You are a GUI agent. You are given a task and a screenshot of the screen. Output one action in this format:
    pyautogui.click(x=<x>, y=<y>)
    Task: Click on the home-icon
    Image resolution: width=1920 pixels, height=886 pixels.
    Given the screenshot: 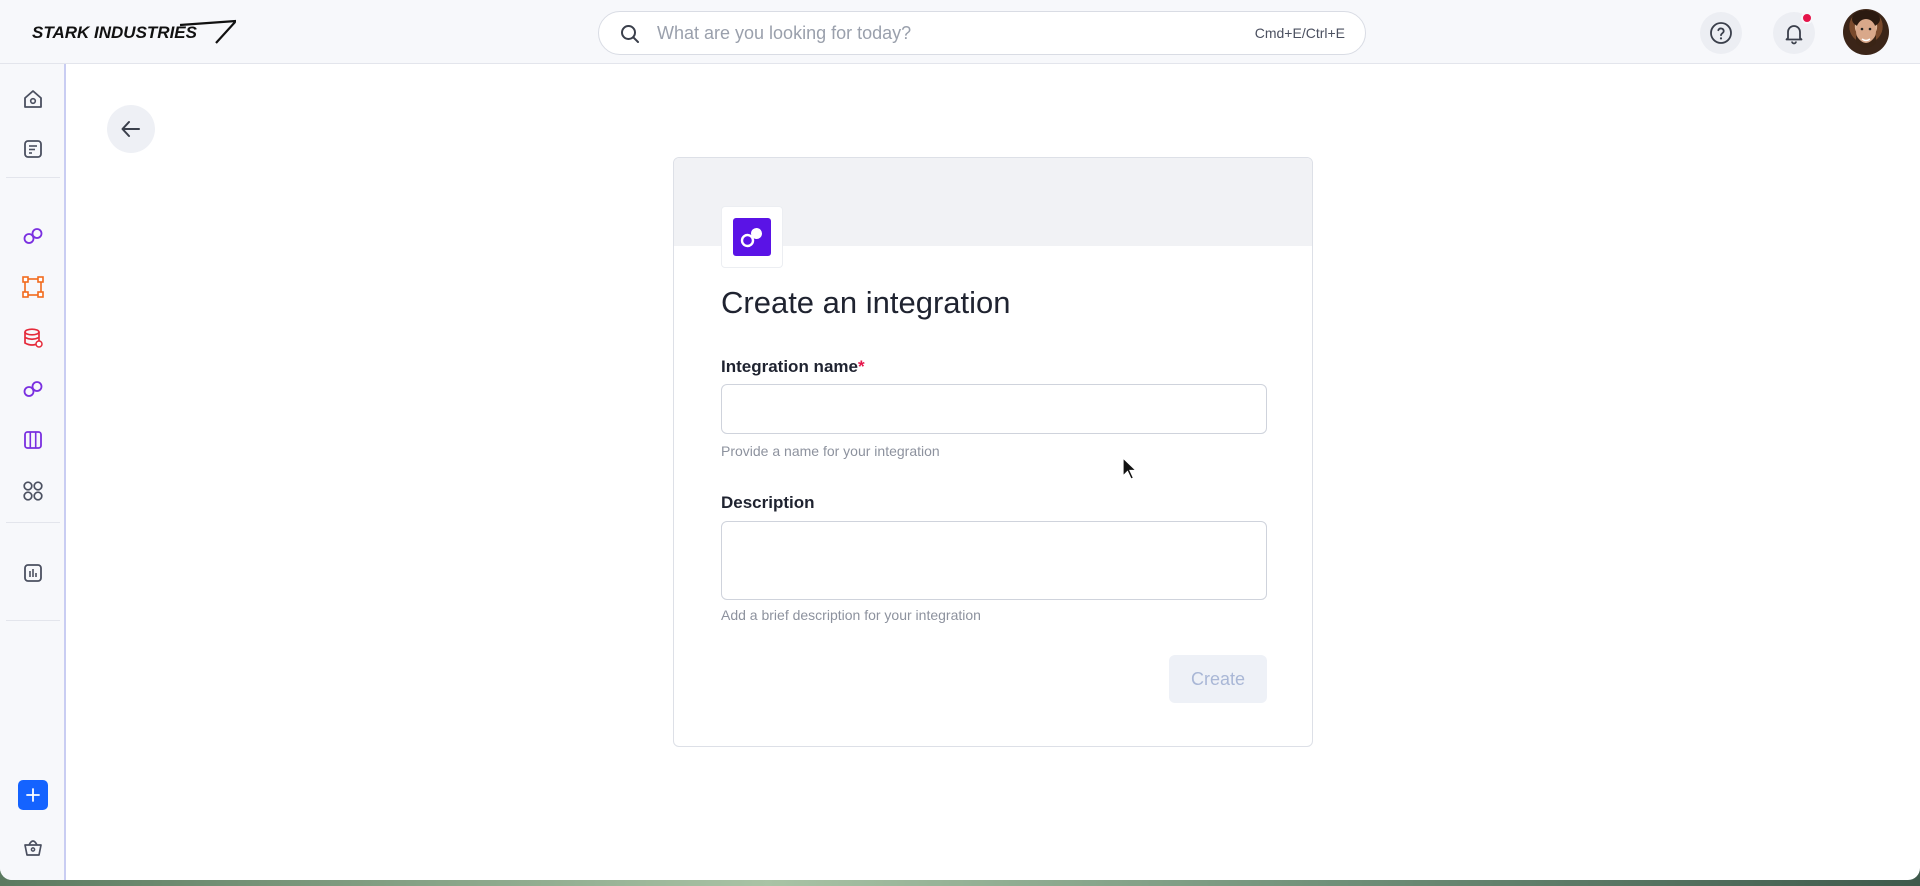 What is the action you would take?
    pyautogui.click(x=33, y=99)
    